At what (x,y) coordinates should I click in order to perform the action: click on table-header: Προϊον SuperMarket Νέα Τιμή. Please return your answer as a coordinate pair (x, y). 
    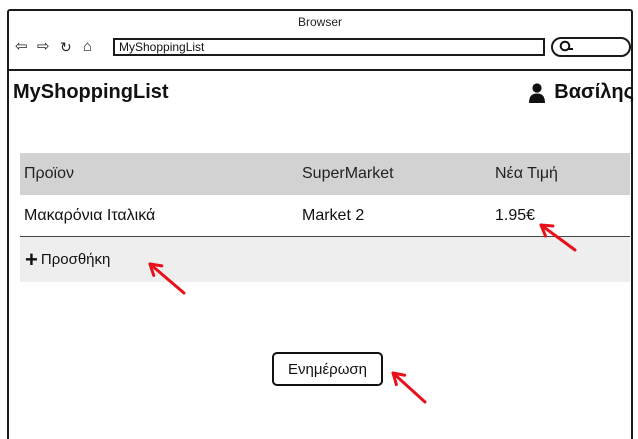
    Looking at the image, I should click on (325, 174).